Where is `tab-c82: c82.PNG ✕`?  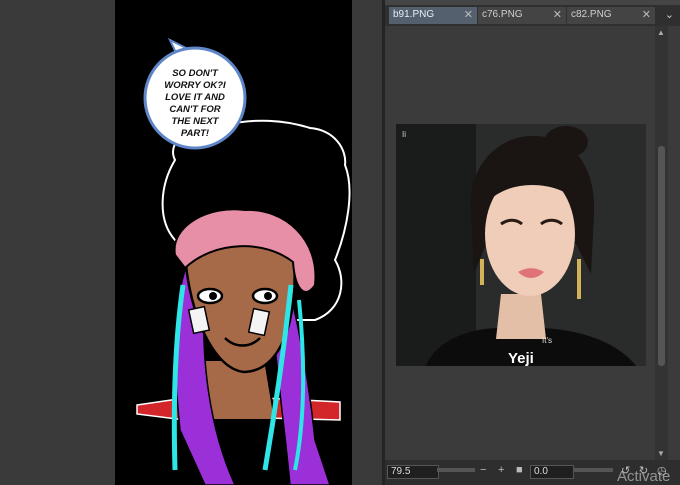
tab-c82: c82.PNG ✕ is located at coordinates (611, 15).